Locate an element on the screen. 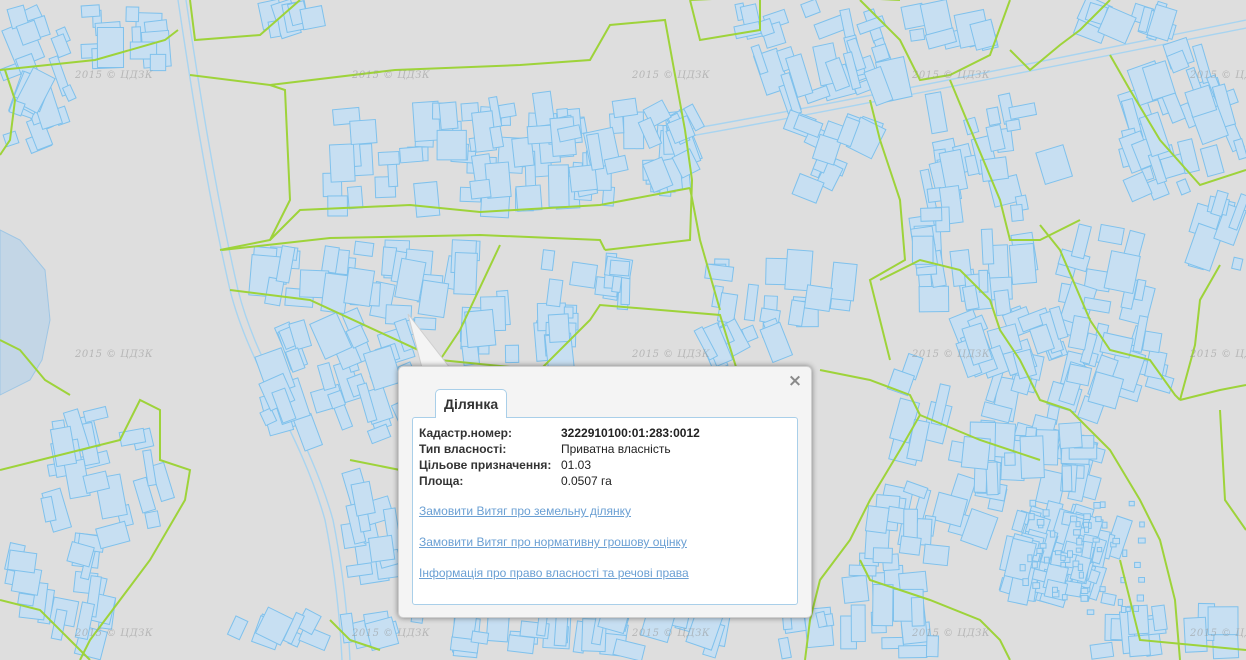 The height and width of the screenshot is (660, 1246). field-label: Кадастр.номер: is located at coordinates (465, 433).